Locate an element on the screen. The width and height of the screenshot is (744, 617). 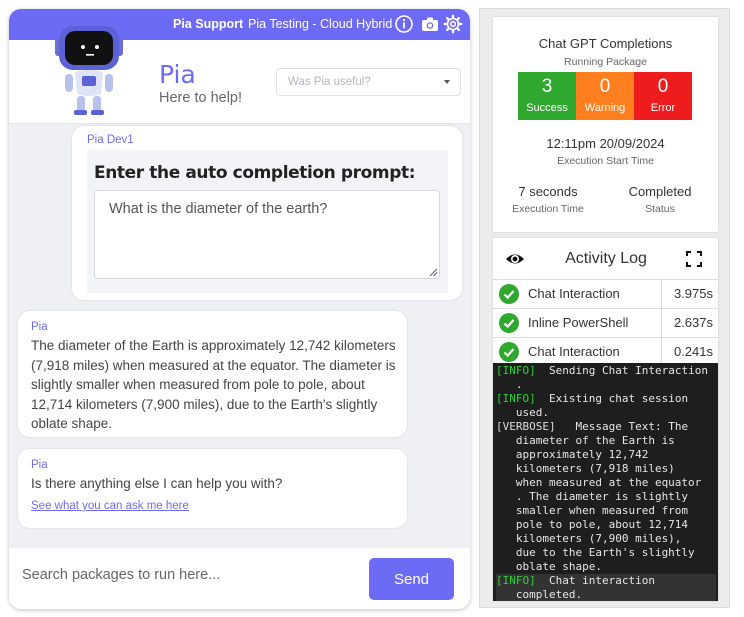
log-line: Existing chat session is located at coordinates (612, 398).